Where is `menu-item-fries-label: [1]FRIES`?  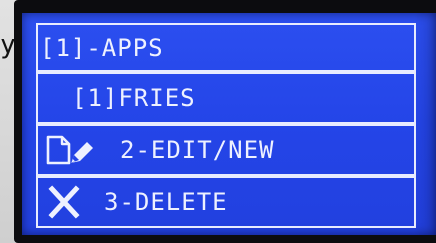
menu-item-fries-label: [1]FRIES is located at coordinates (134, 98).